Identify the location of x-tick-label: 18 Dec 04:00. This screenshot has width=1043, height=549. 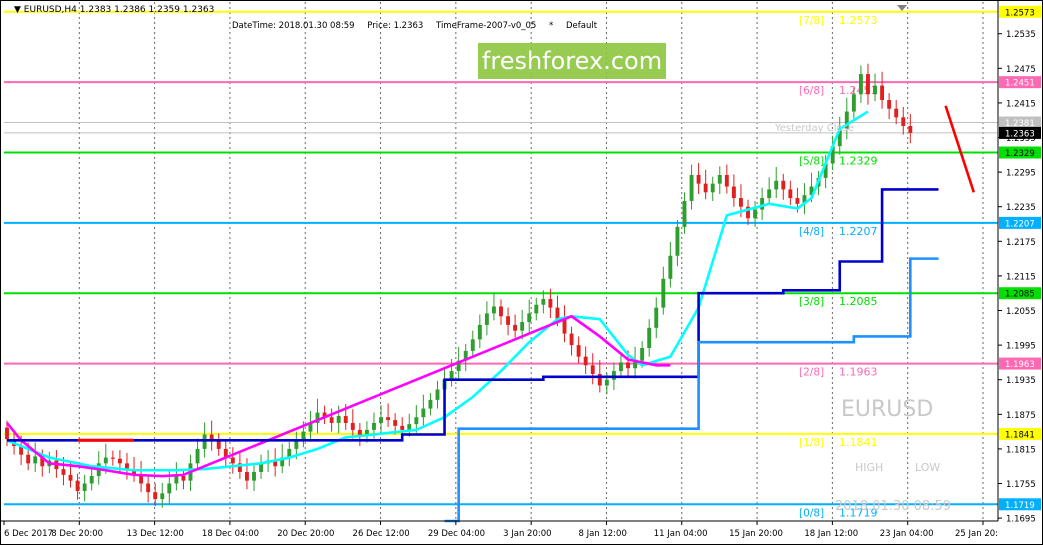
(230, 534).